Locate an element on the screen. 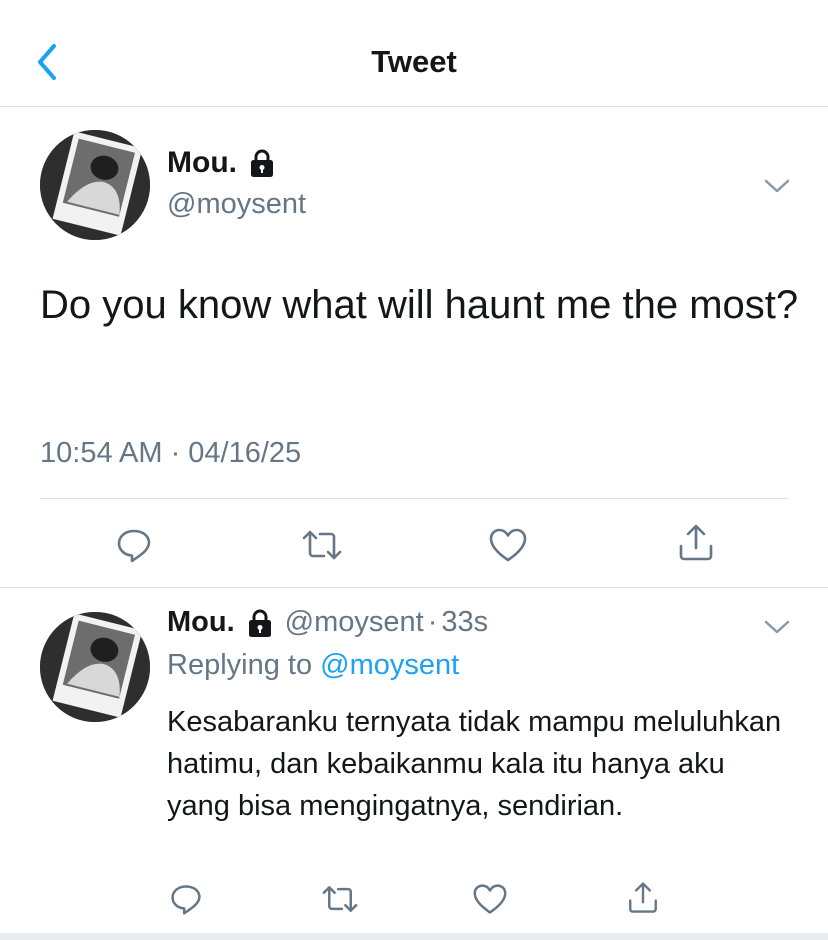  reply-header: Mou. @moysent · 33s is located at coordinates (327, 622).